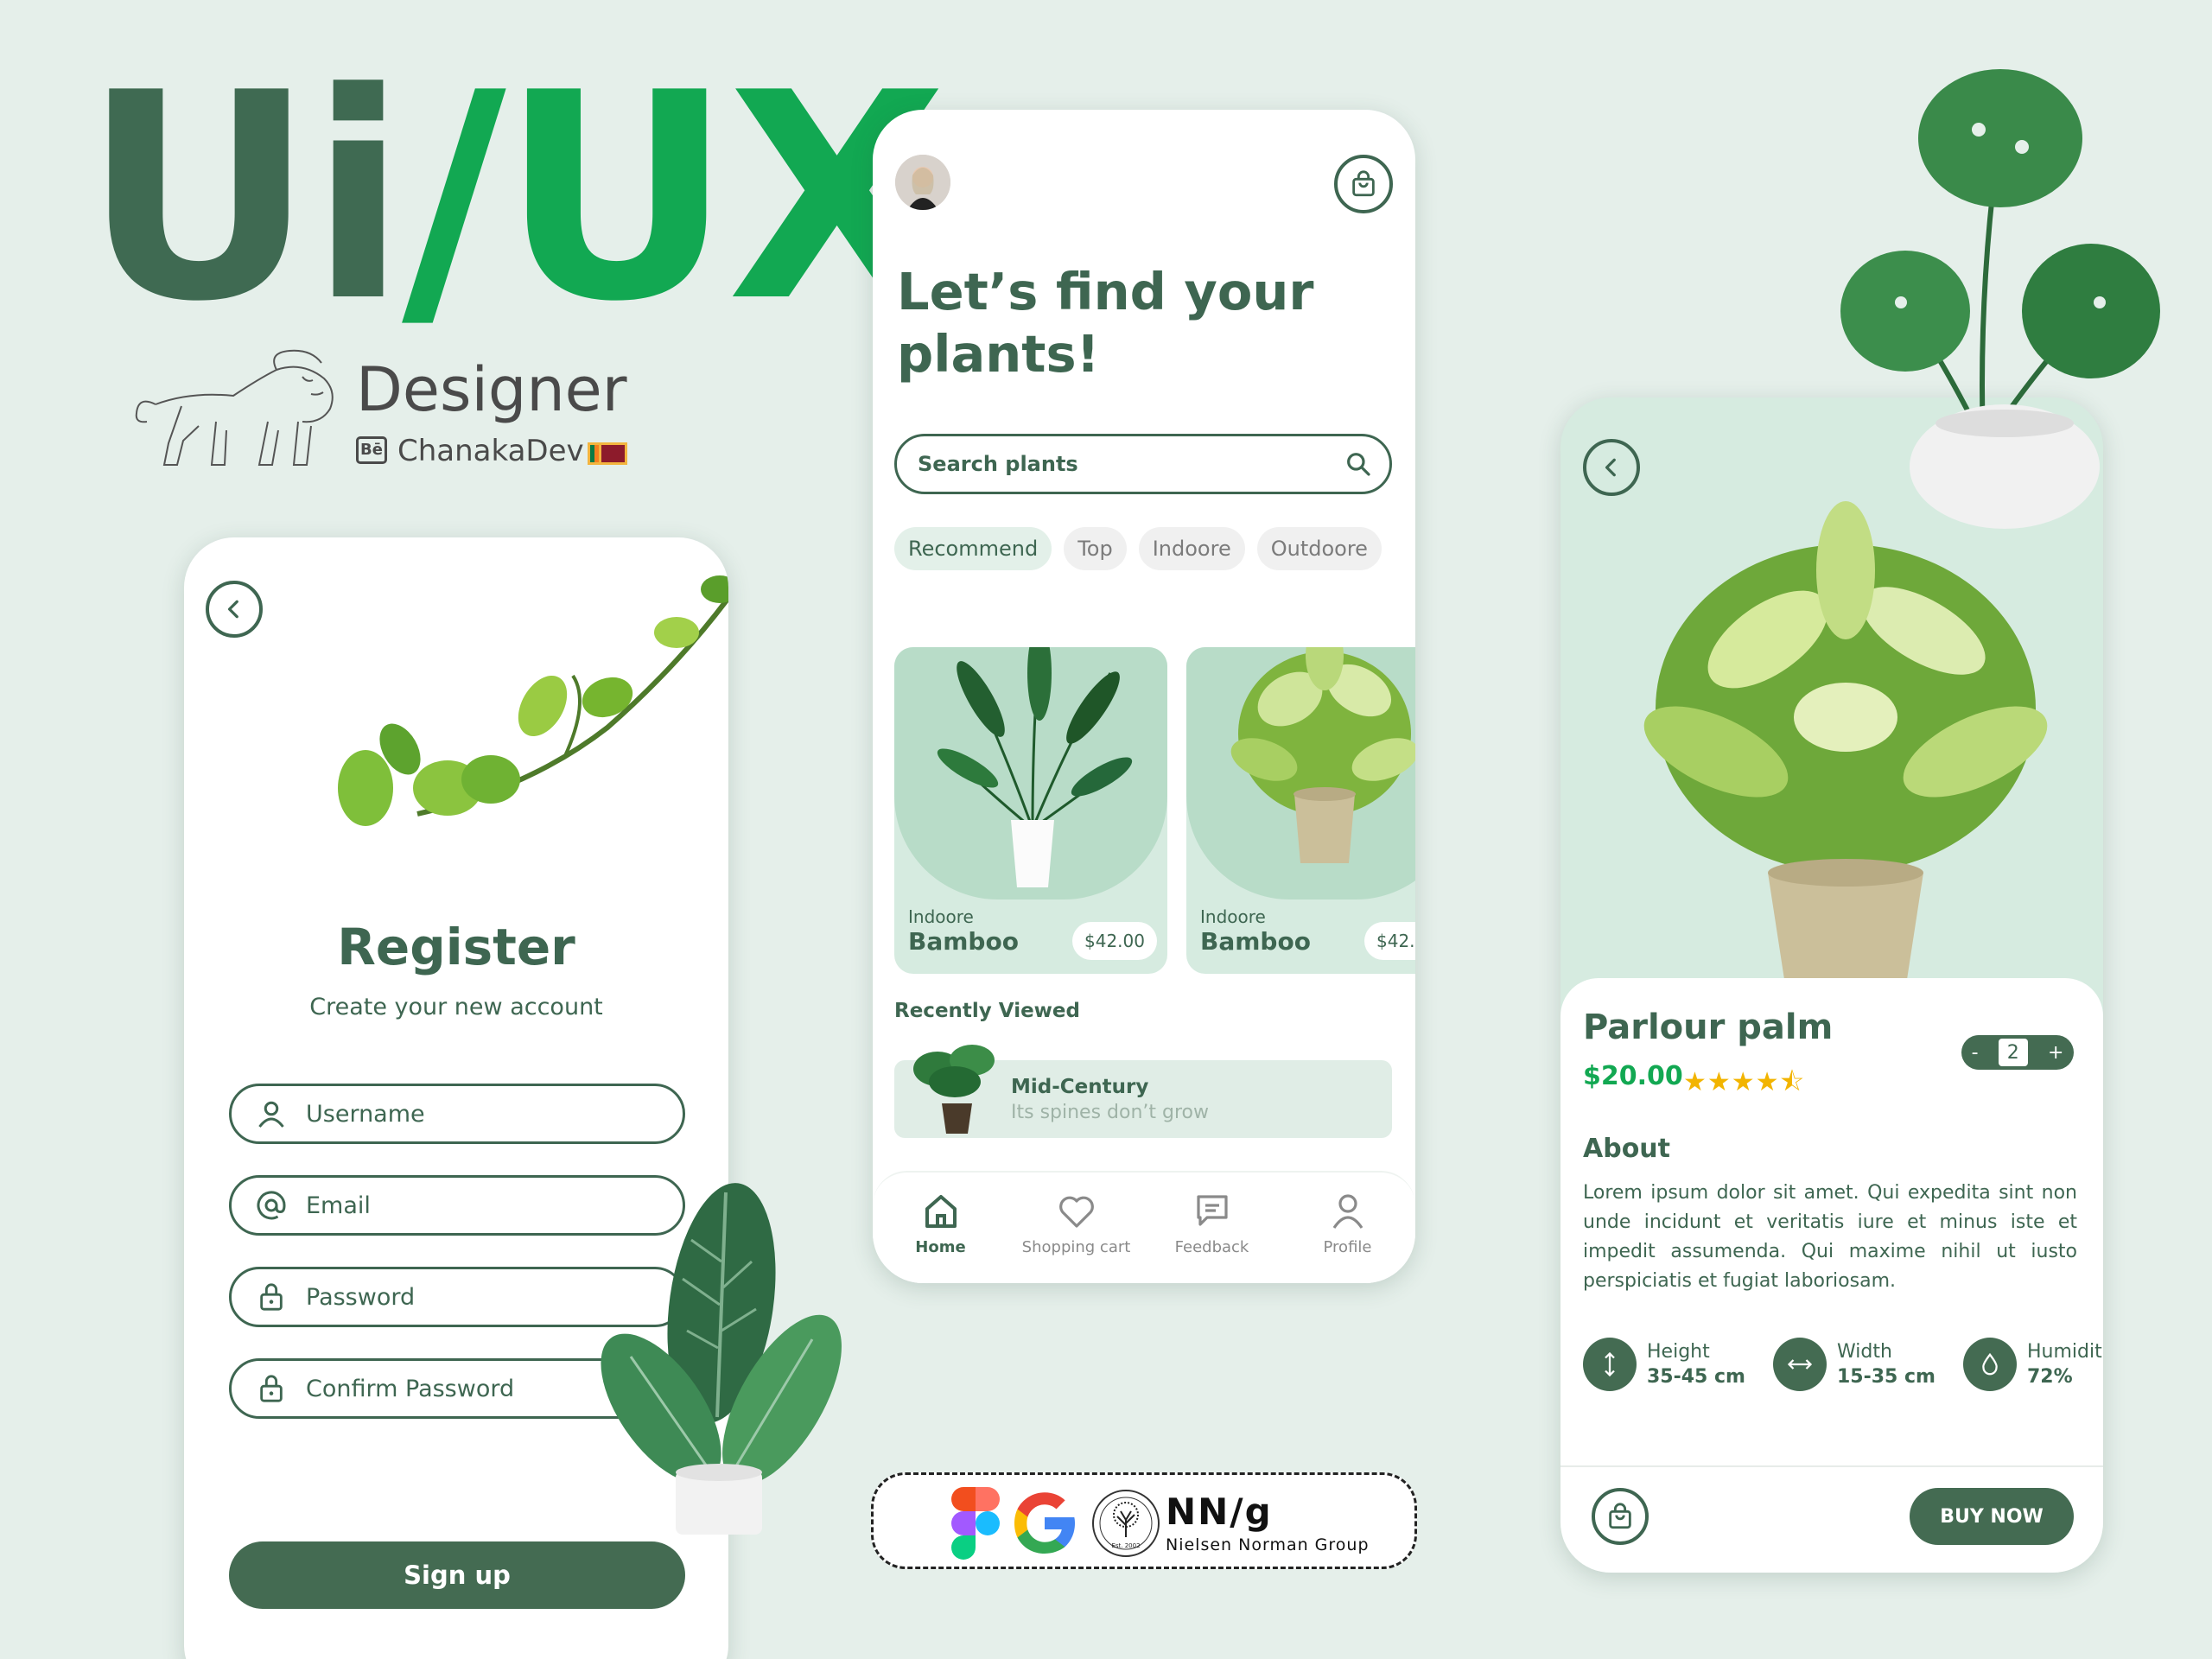  What do you see at coordinates (1108, 464) in the screenshot?
I see `search-input` at bounding box center [1108, 464].